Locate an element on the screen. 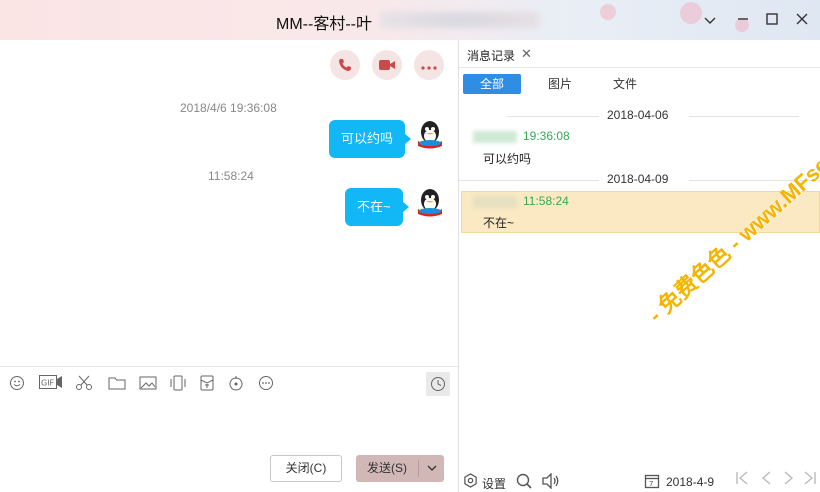 The height and width of the screenshot is (492, 820). input-divider is located at coordinates (229, 366).